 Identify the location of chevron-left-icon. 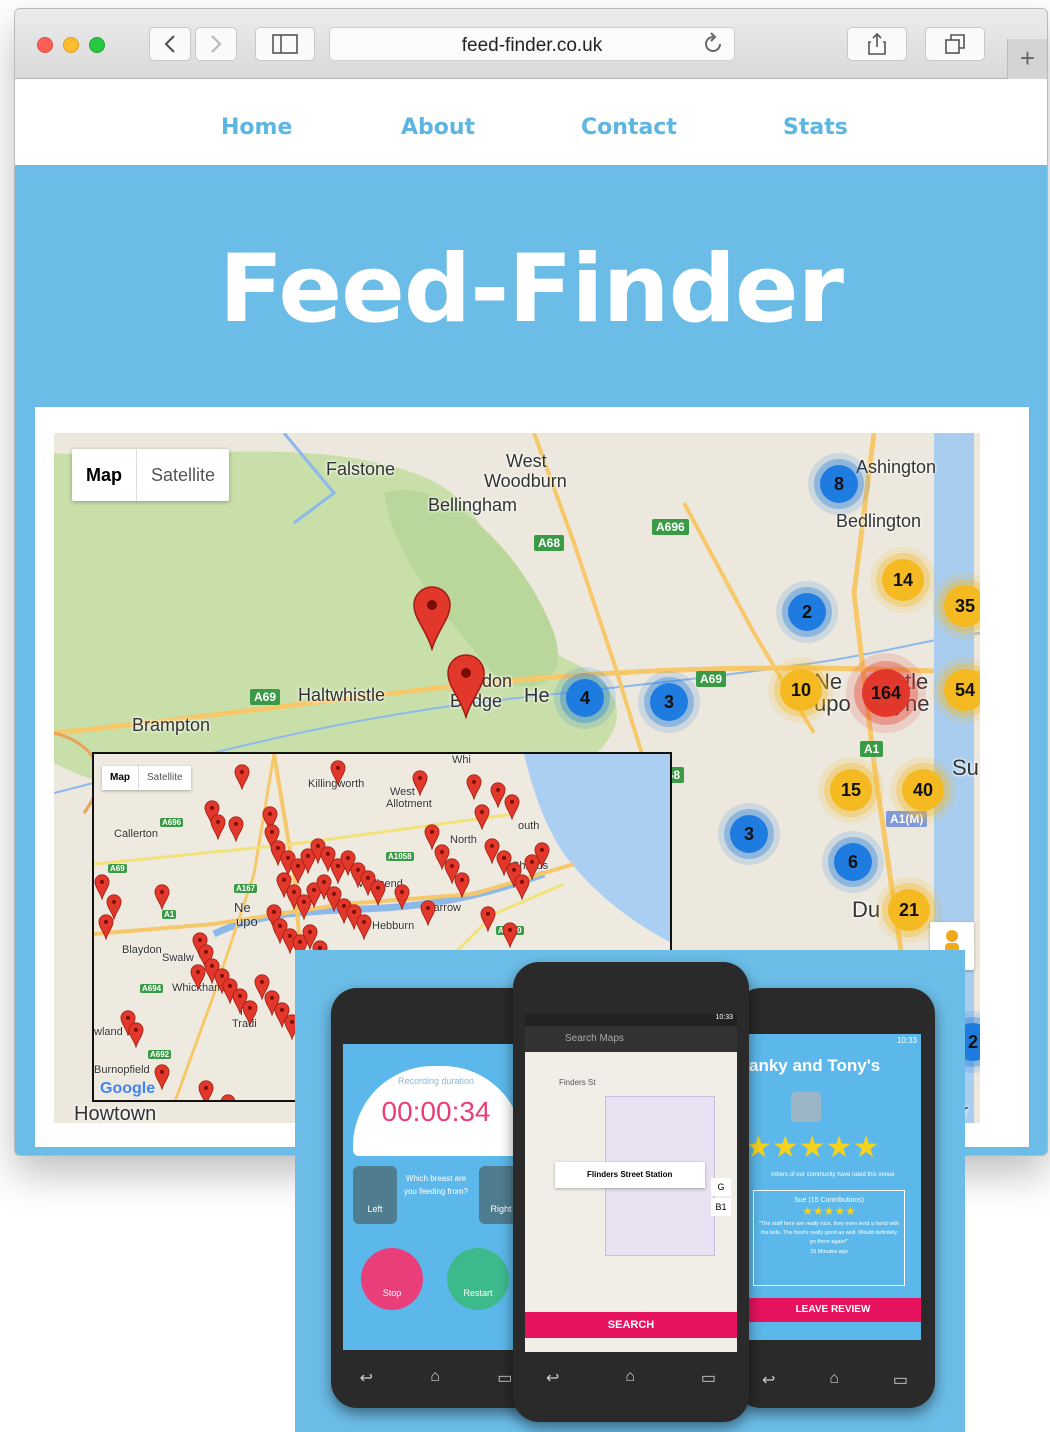
(169, 44).